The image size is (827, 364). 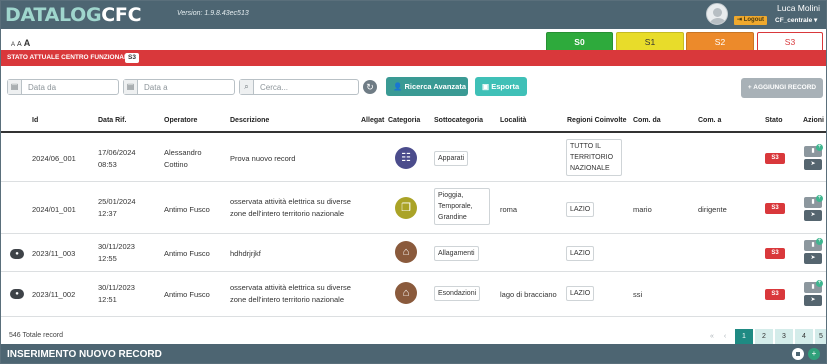 I want to click on profile-dropdown: CF_centrale ▾, so click(x=796, y=20).